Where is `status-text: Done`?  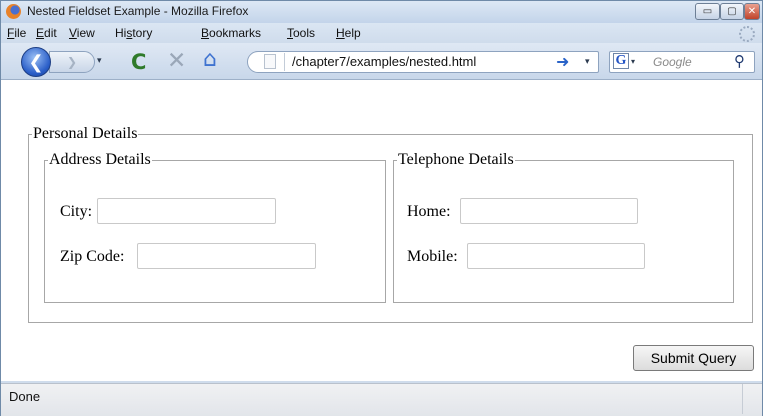 status-text: Done is located at coordinates (25, 396).